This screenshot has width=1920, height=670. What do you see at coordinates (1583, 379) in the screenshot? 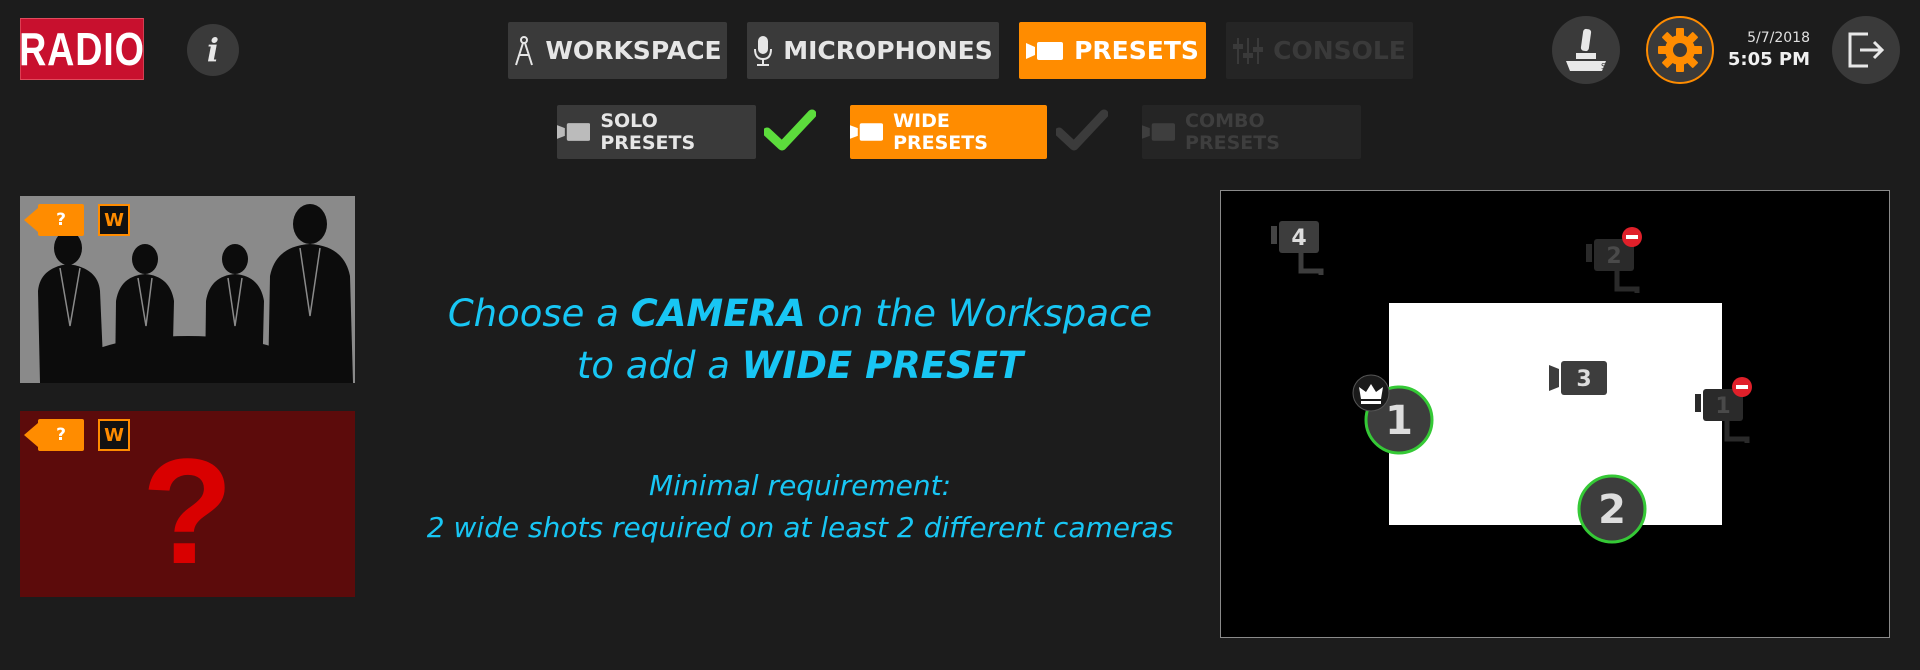
I see `camera-3-label: 3` at bounding box center [1583, 379].